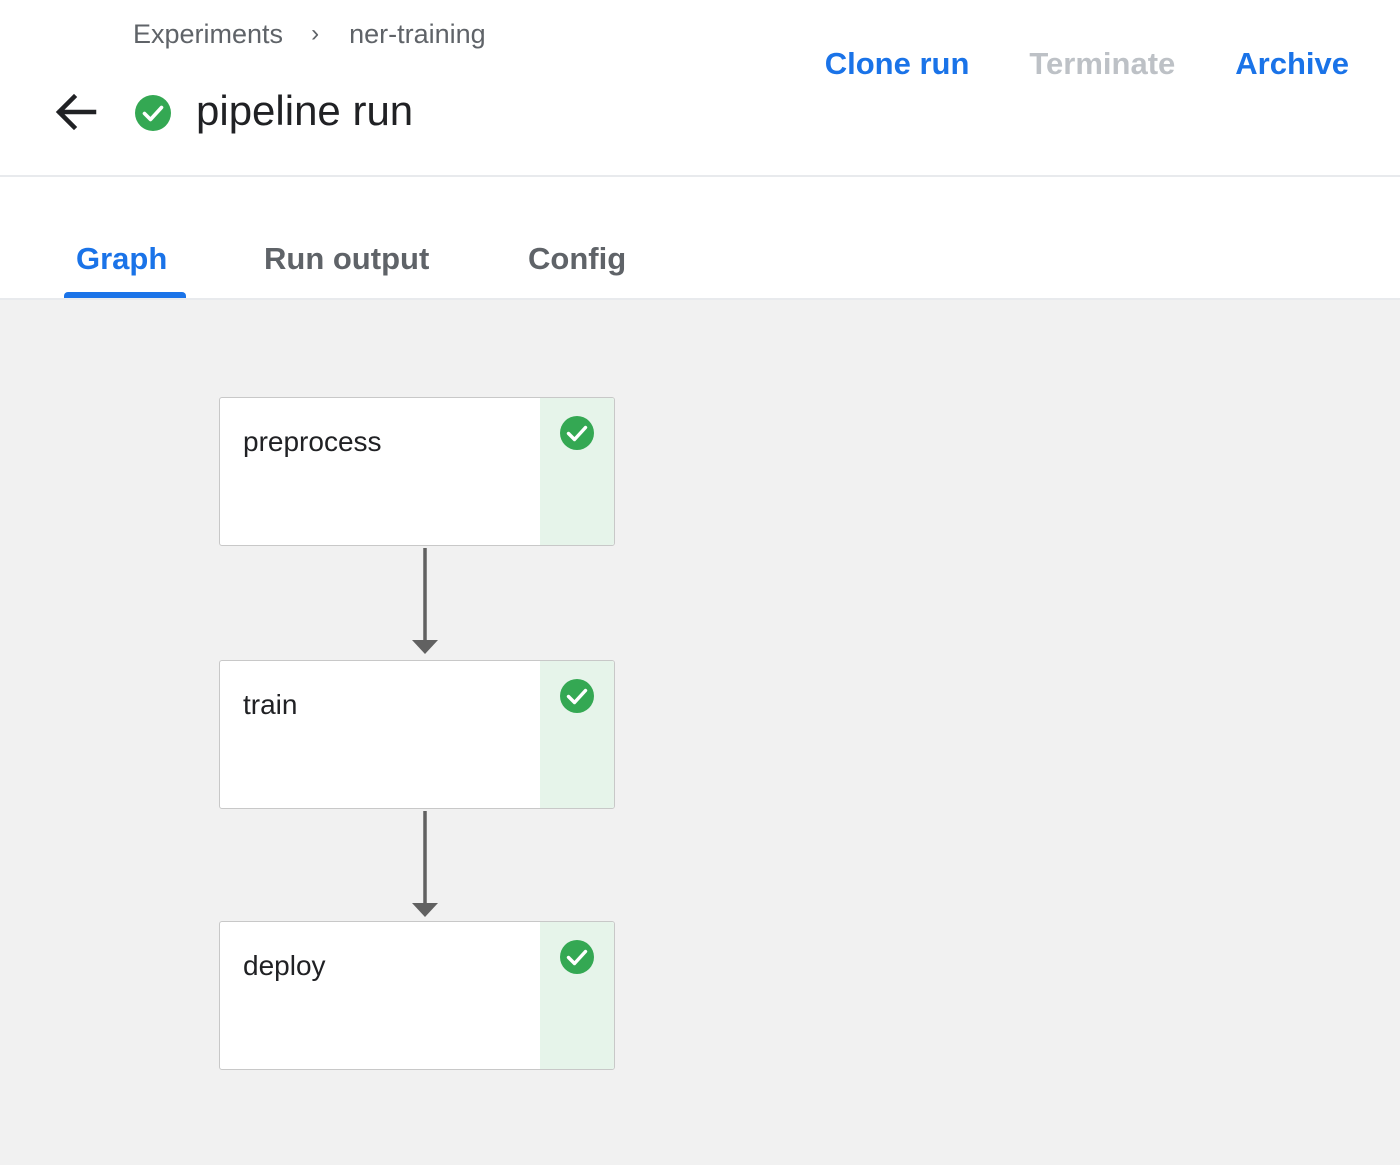 This screenshot has height=1165, width=1400. I want to click on page-title: pipeline run, so click(305, 110).